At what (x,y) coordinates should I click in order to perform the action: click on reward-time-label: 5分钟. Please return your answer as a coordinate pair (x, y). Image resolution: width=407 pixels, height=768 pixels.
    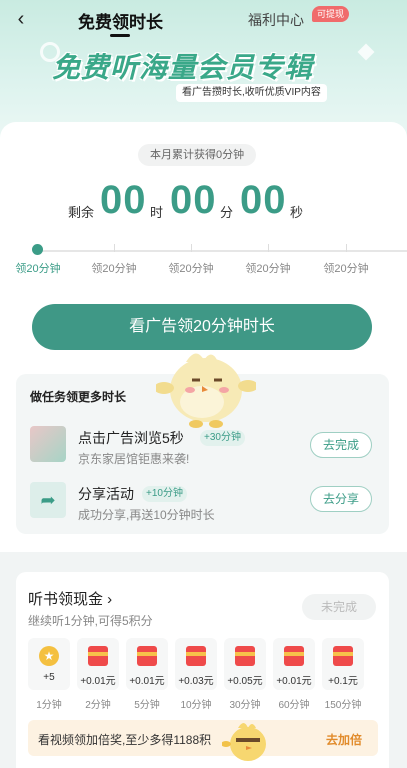
    Looking at the image, I should click on (147, 705).